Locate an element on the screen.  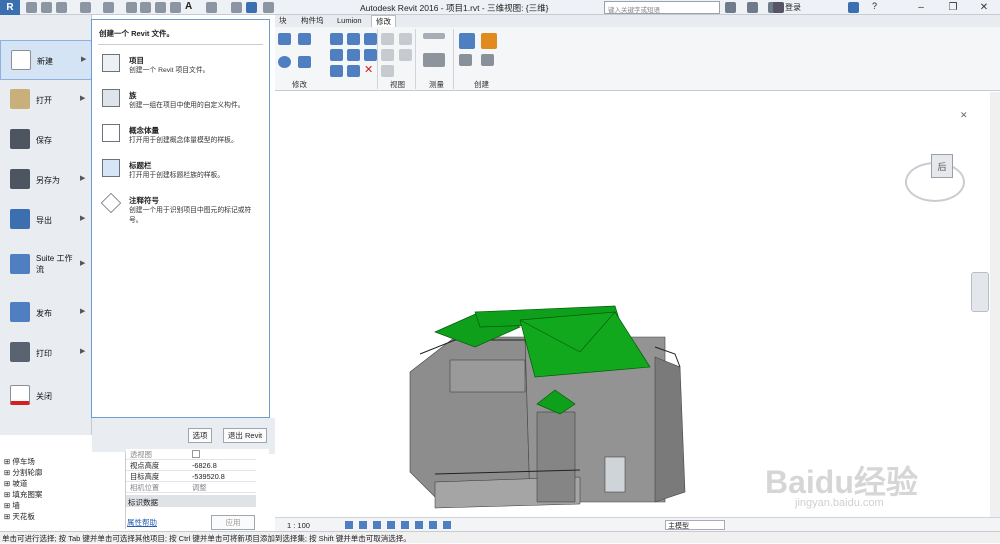
rotate-icon is located at coordinates (284, 62).